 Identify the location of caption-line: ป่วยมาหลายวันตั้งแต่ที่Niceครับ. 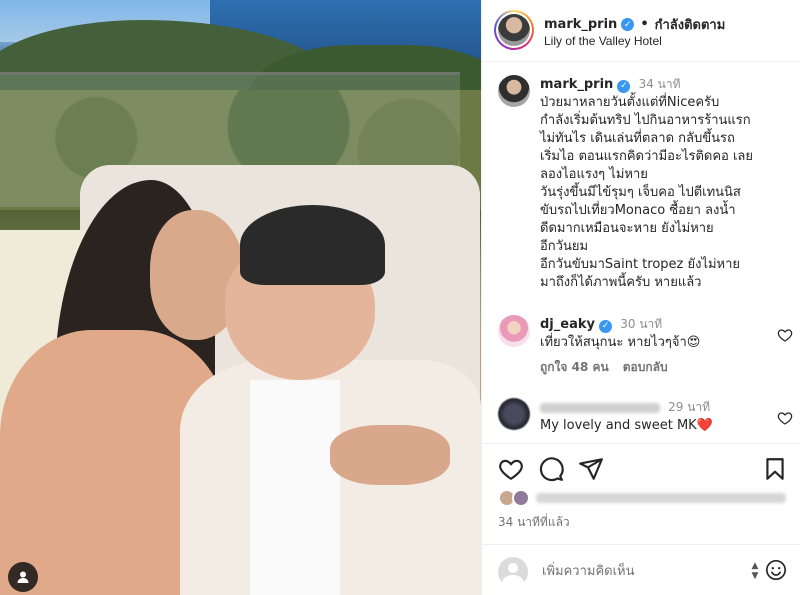
(630, 102).